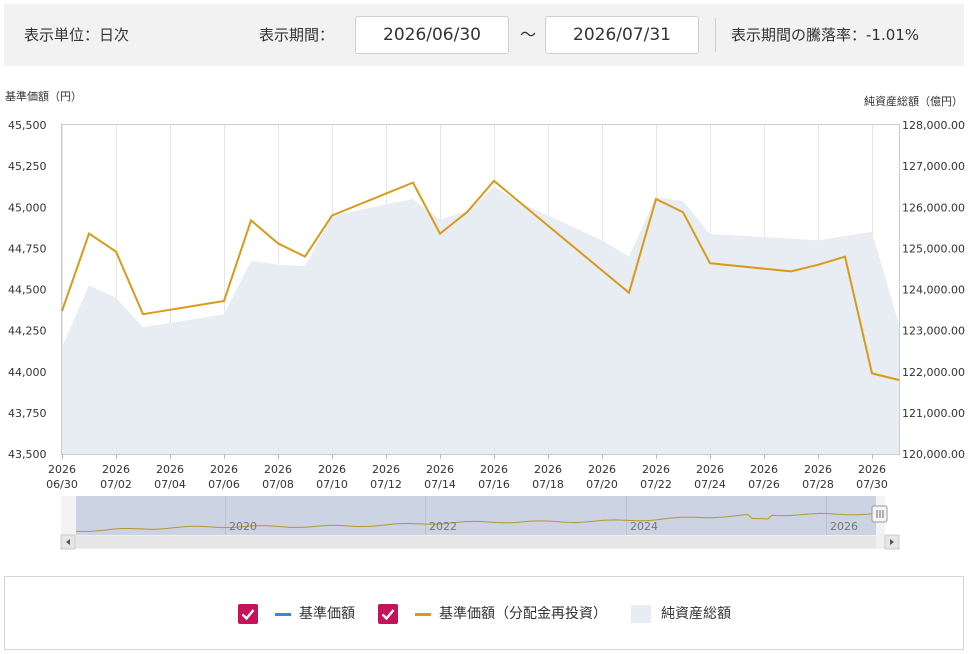  What do you see at coordinates (68, 542) in the screenshot?
I see `scroll-left-button` at bounding box center [68, 542].